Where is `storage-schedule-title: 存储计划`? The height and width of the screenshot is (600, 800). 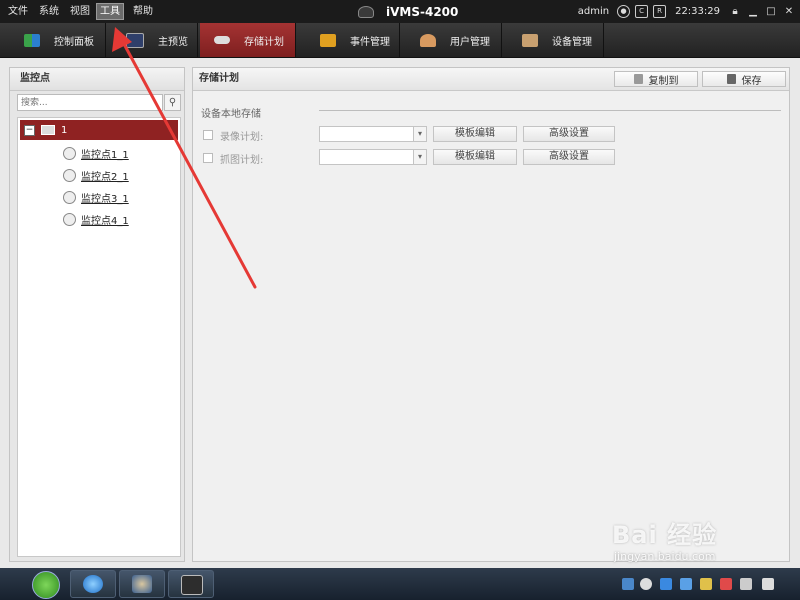
storage-schedule-title: 存储计划 is located at coordinates (491, 79).